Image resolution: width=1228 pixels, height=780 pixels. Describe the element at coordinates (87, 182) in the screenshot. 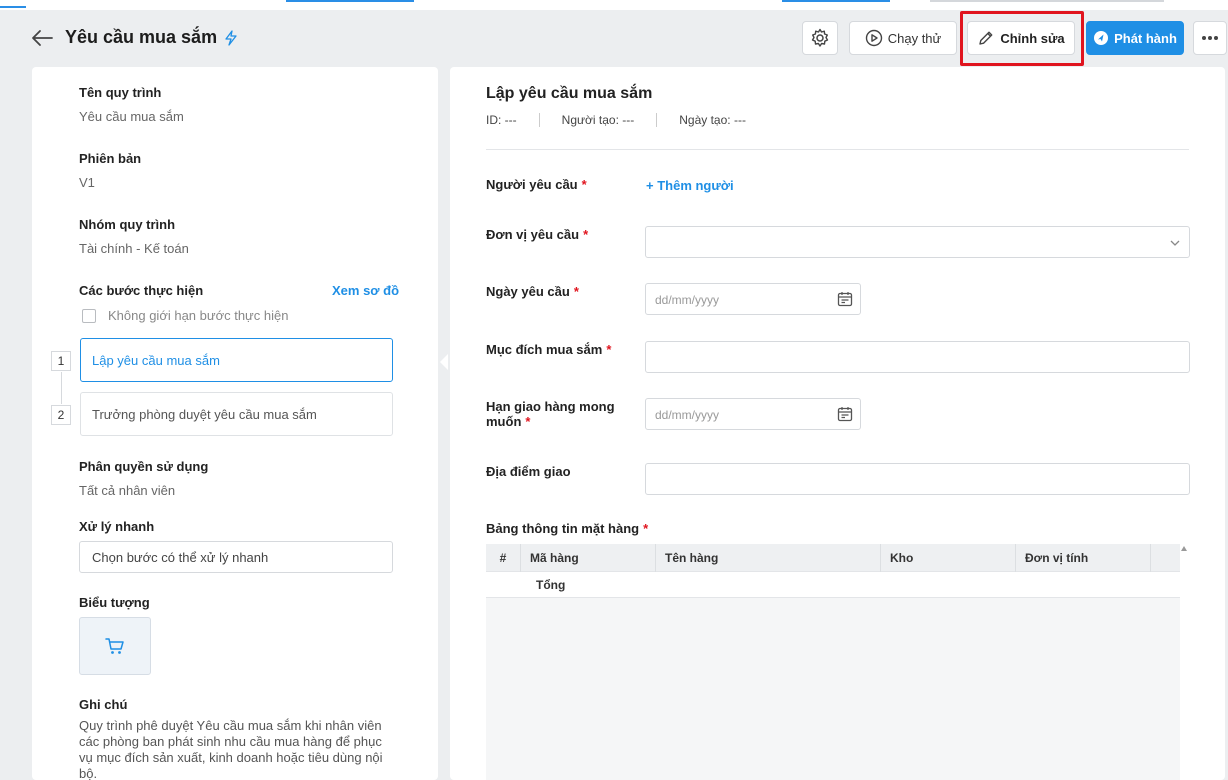

I see `version-value: V1` at that location.